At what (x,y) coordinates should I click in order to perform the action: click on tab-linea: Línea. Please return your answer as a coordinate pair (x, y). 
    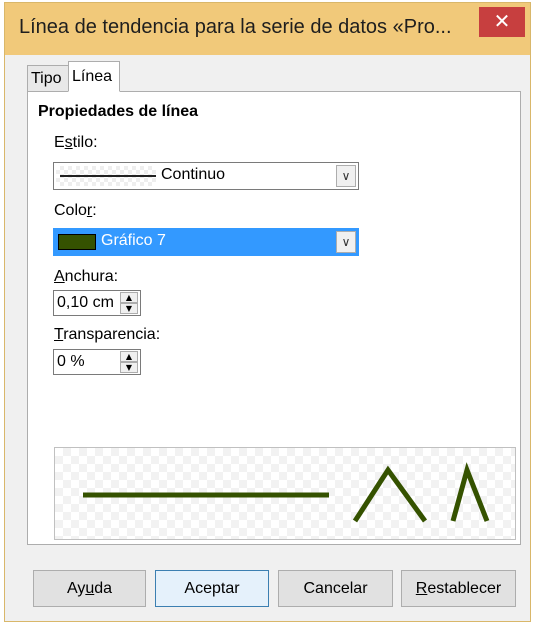
    Looking at the image, I should click on (94, 76).